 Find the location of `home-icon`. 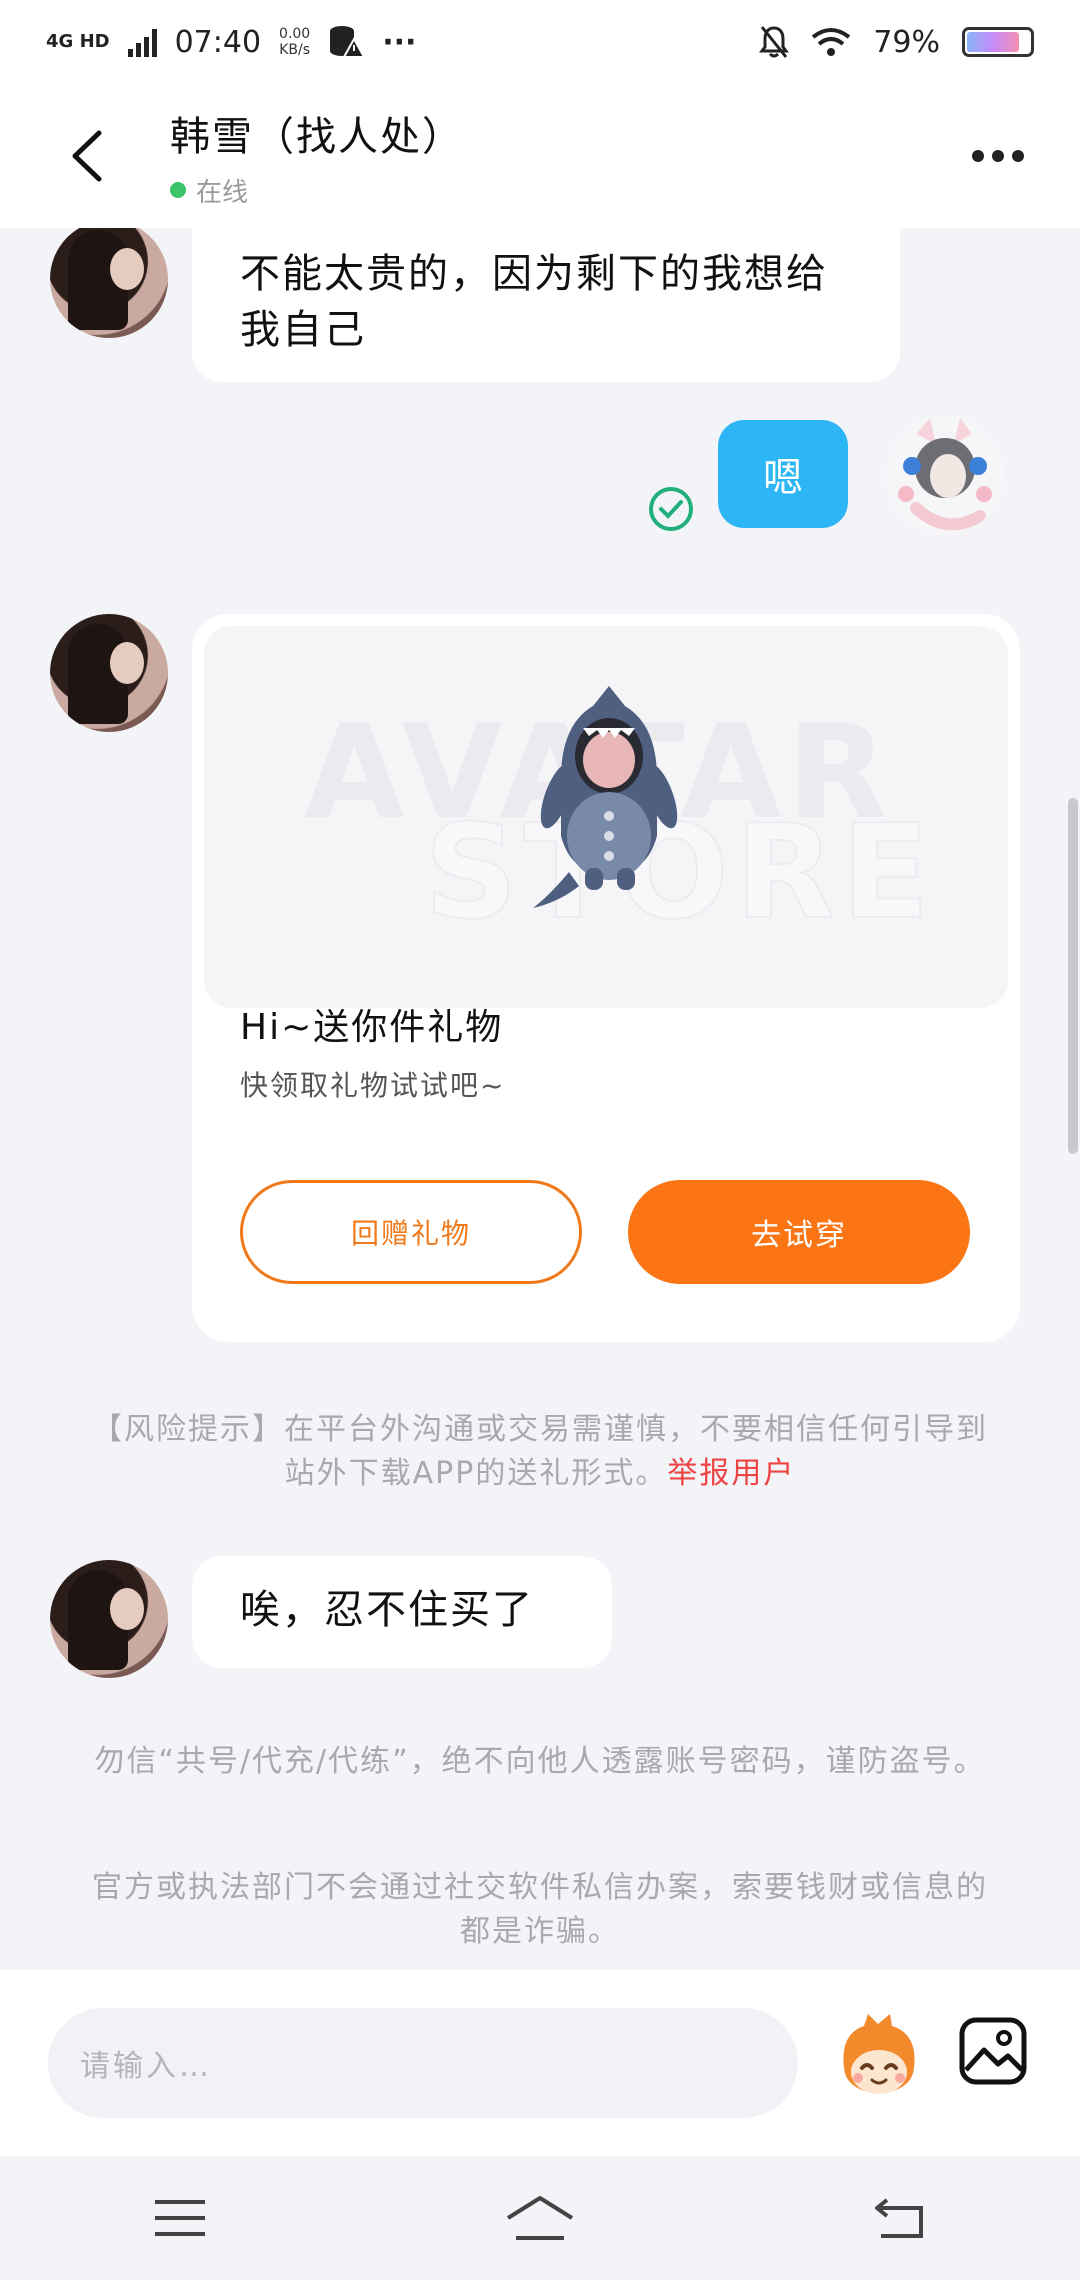

home-icon is located at coordinates (540, 2218).